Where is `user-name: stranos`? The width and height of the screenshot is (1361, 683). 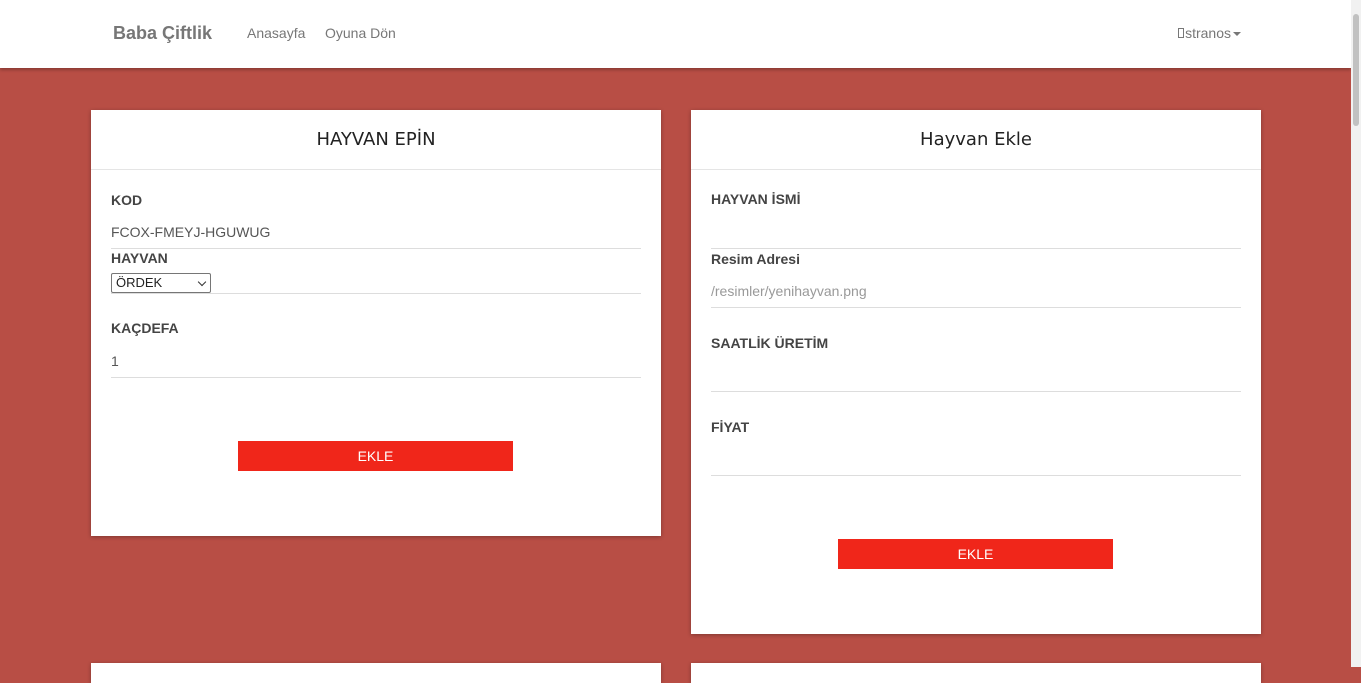
user-name: stranos is located at coordinates (1208, 33).